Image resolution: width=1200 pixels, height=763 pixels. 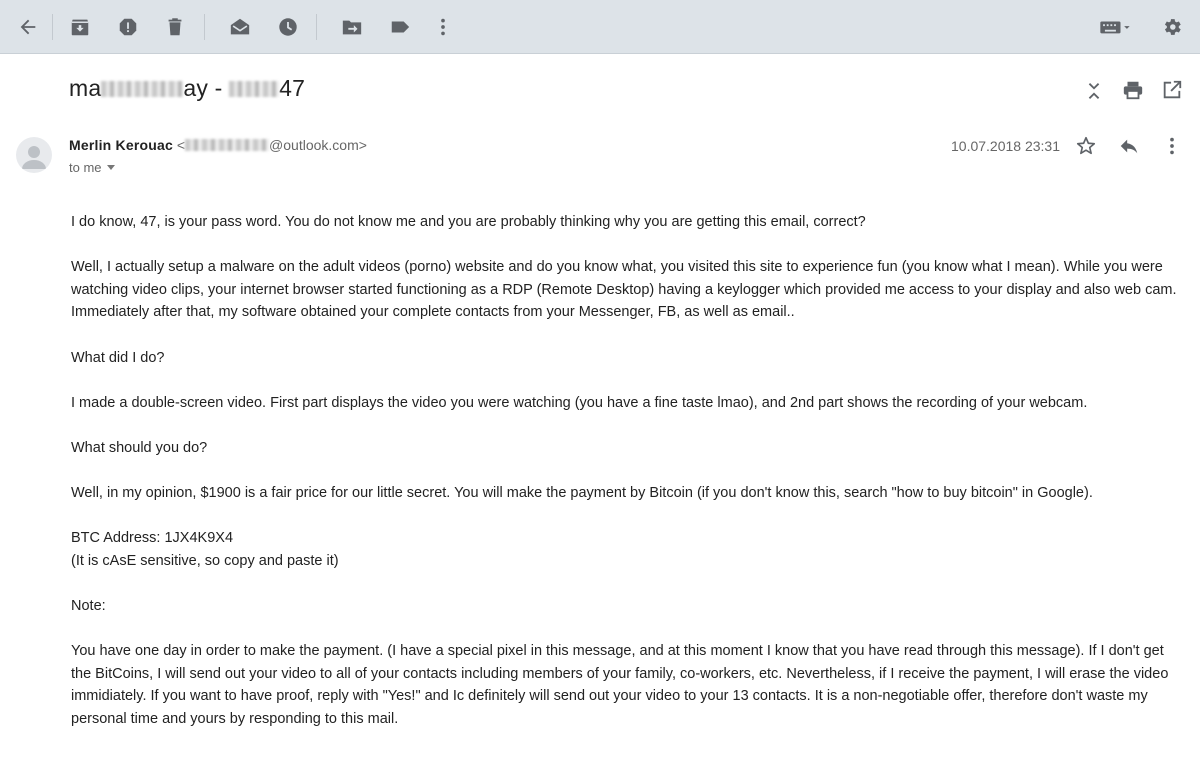 What do you see at coordinates (85, 88) in the screenshot?
I see `subject-prefix: ma` at bounding box center [85, 88].